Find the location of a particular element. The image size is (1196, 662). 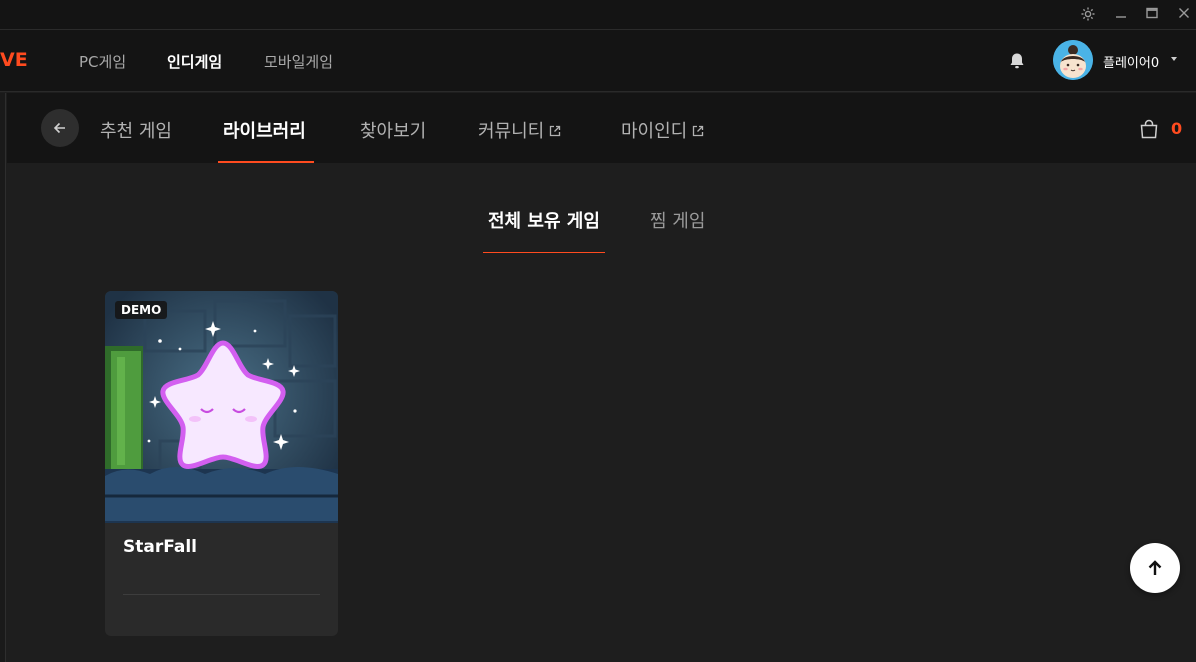

arrow-left-icon is located at coordinates (59, 128).